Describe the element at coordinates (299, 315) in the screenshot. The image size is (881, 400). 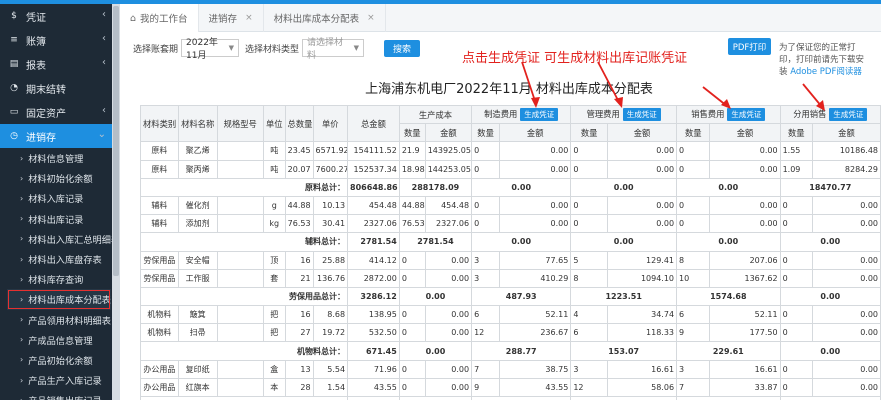
I see `table-cell: 16` at that location.